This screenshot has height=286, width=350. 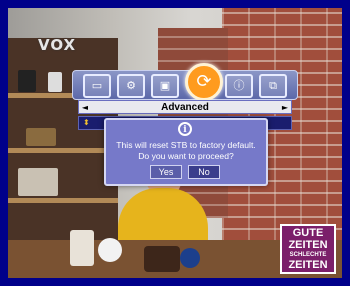 I want to click on info-icon: i, so click(x=185, y=129).